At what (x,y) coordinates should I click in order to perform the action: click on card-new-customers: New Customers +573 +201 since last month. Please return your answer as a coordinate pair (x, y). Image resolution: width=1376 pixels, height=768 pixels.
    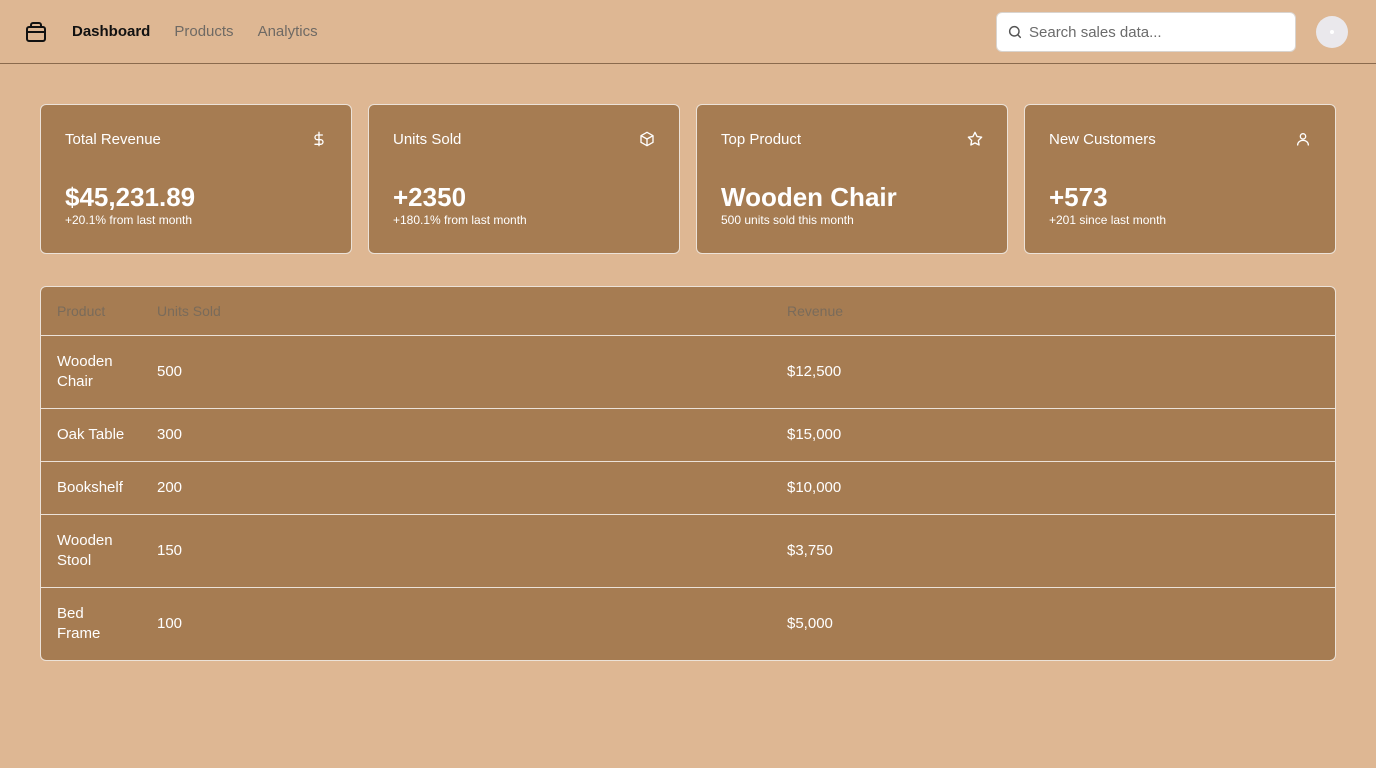
    Looking at the image, I should click on (1180, 179).